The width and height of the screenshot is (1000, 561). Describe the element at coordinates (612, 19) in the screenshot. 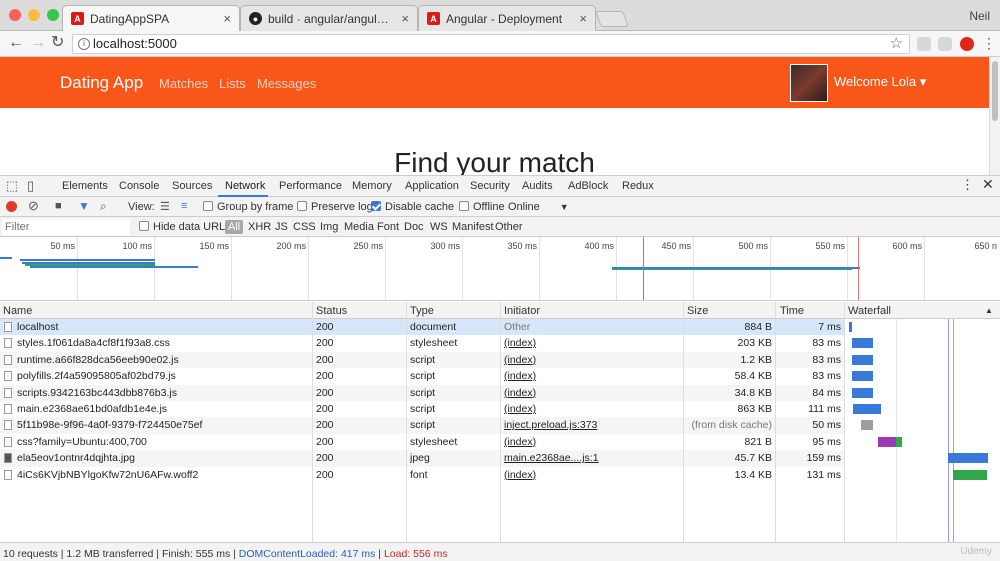

I see `new-tab-button` at that location.